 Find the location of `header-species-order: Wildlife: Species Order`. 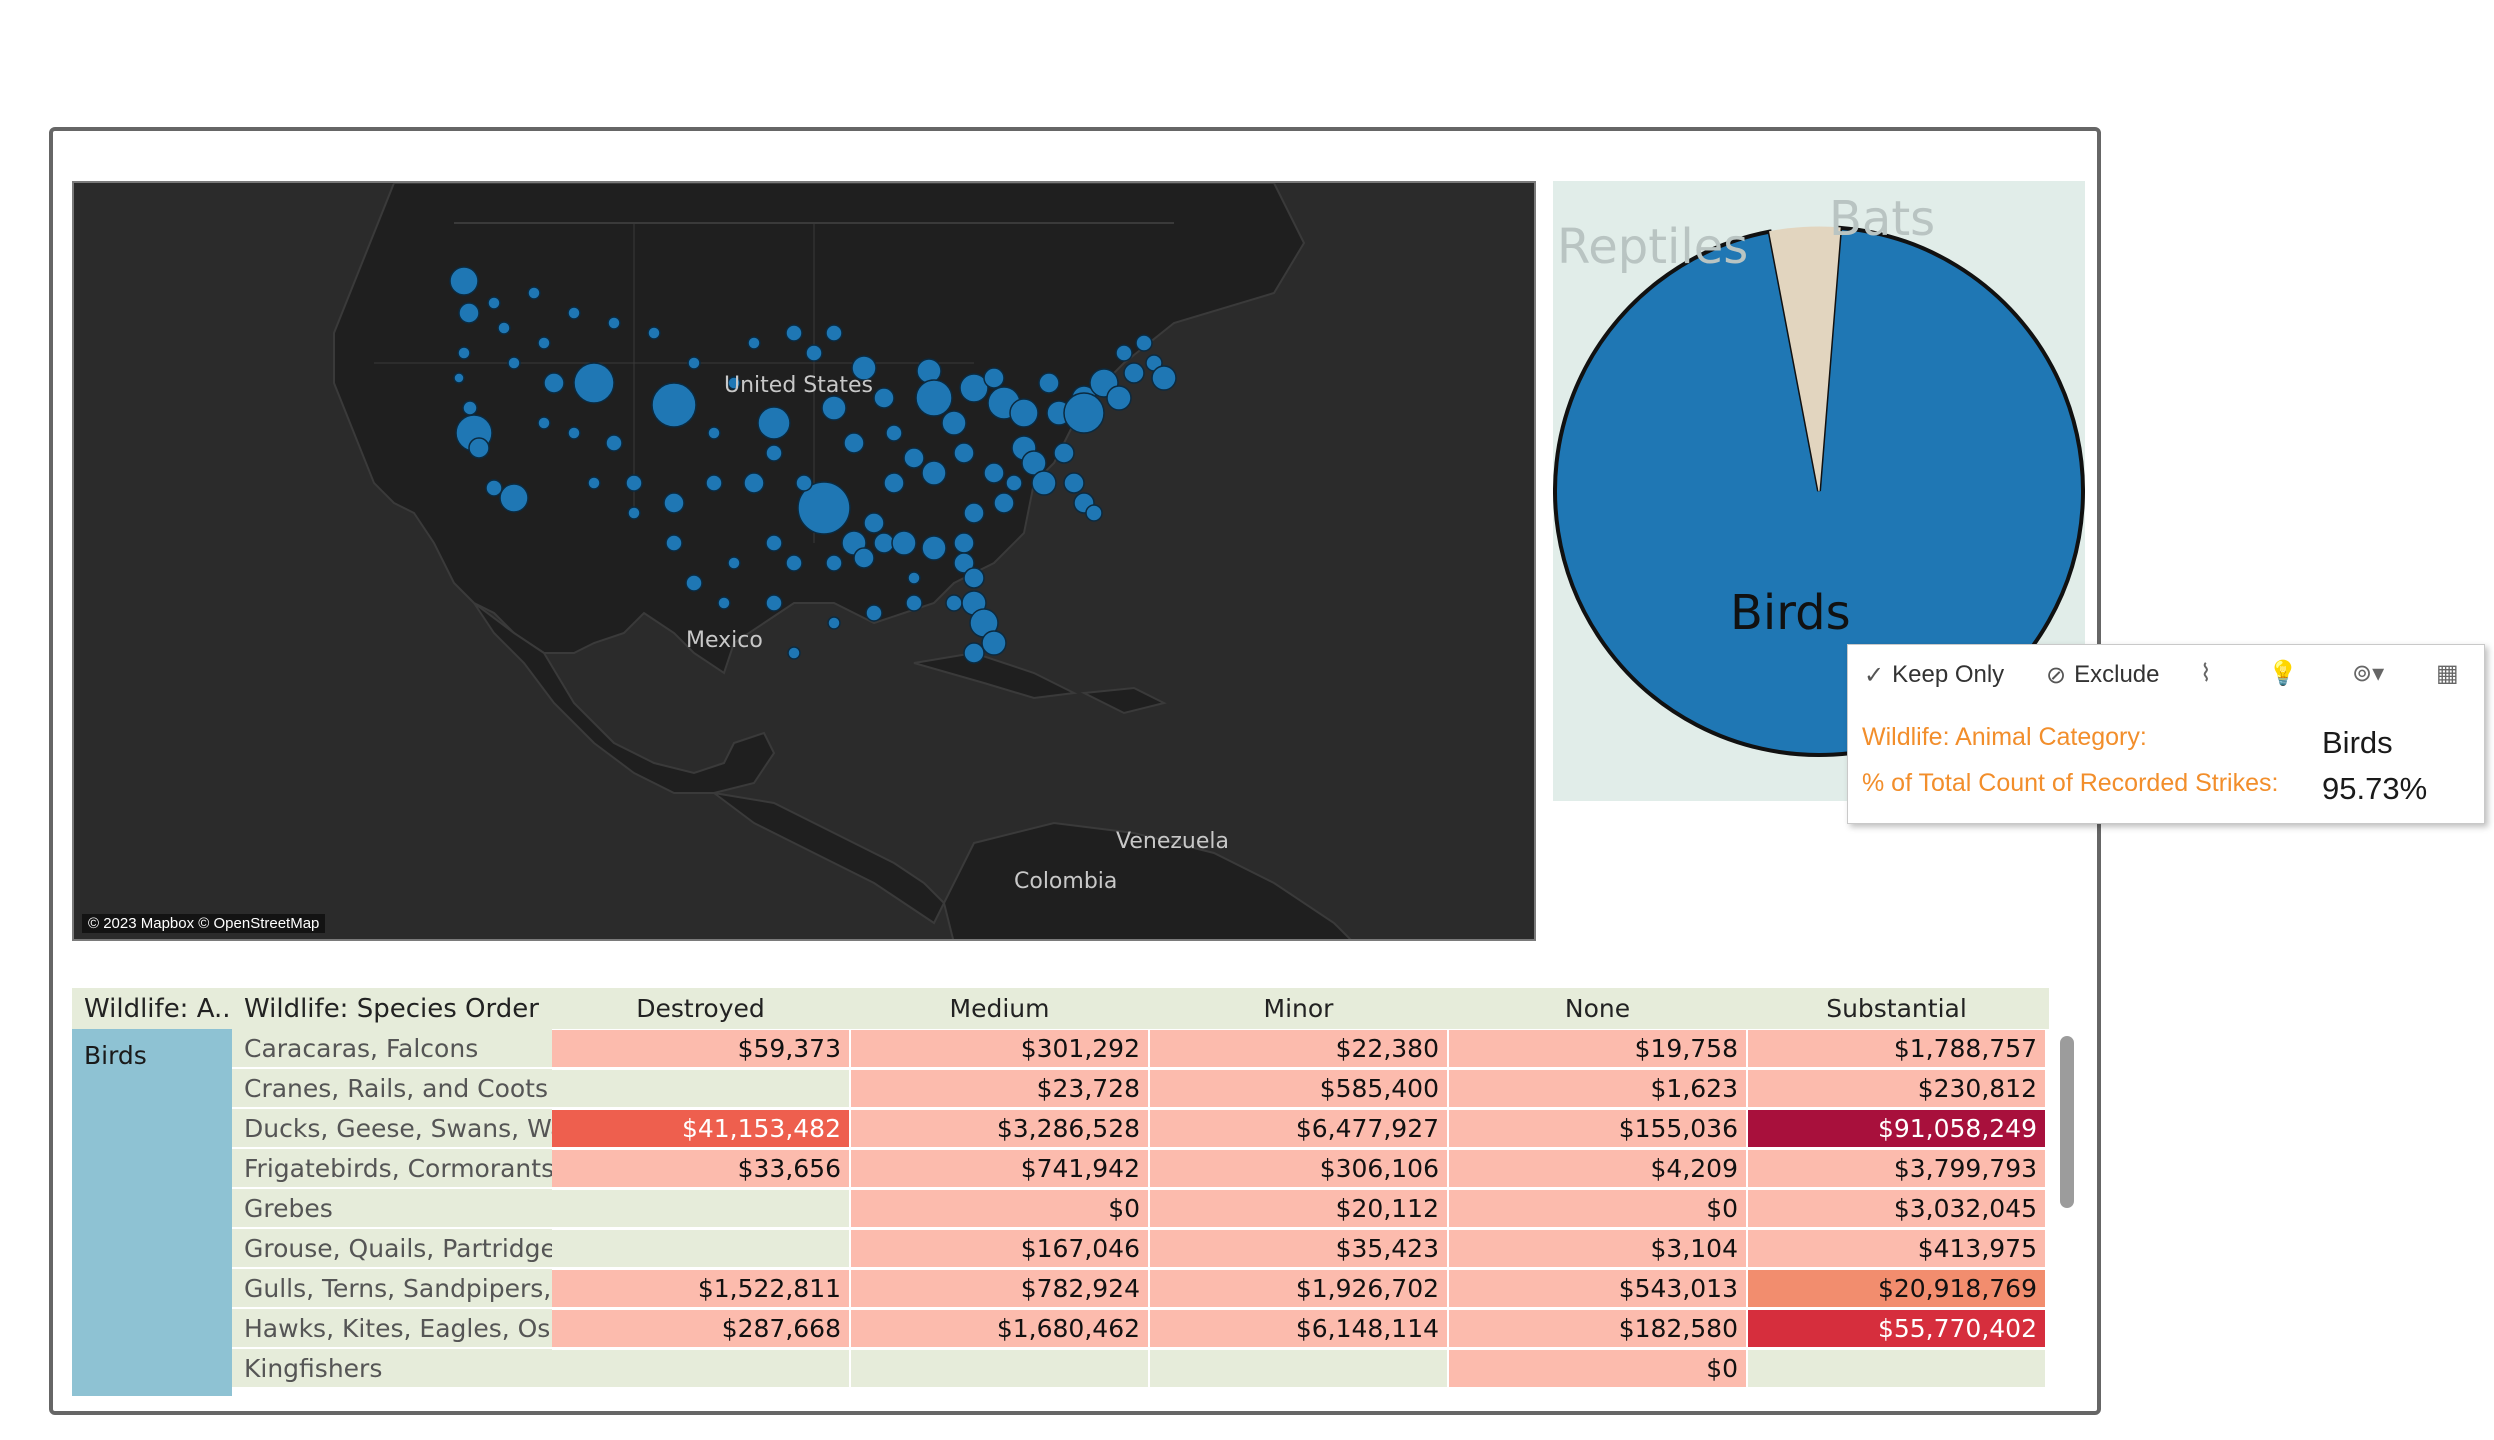

header-species-order: Wildlife: Species Order is located at coordinates (392, 1008).